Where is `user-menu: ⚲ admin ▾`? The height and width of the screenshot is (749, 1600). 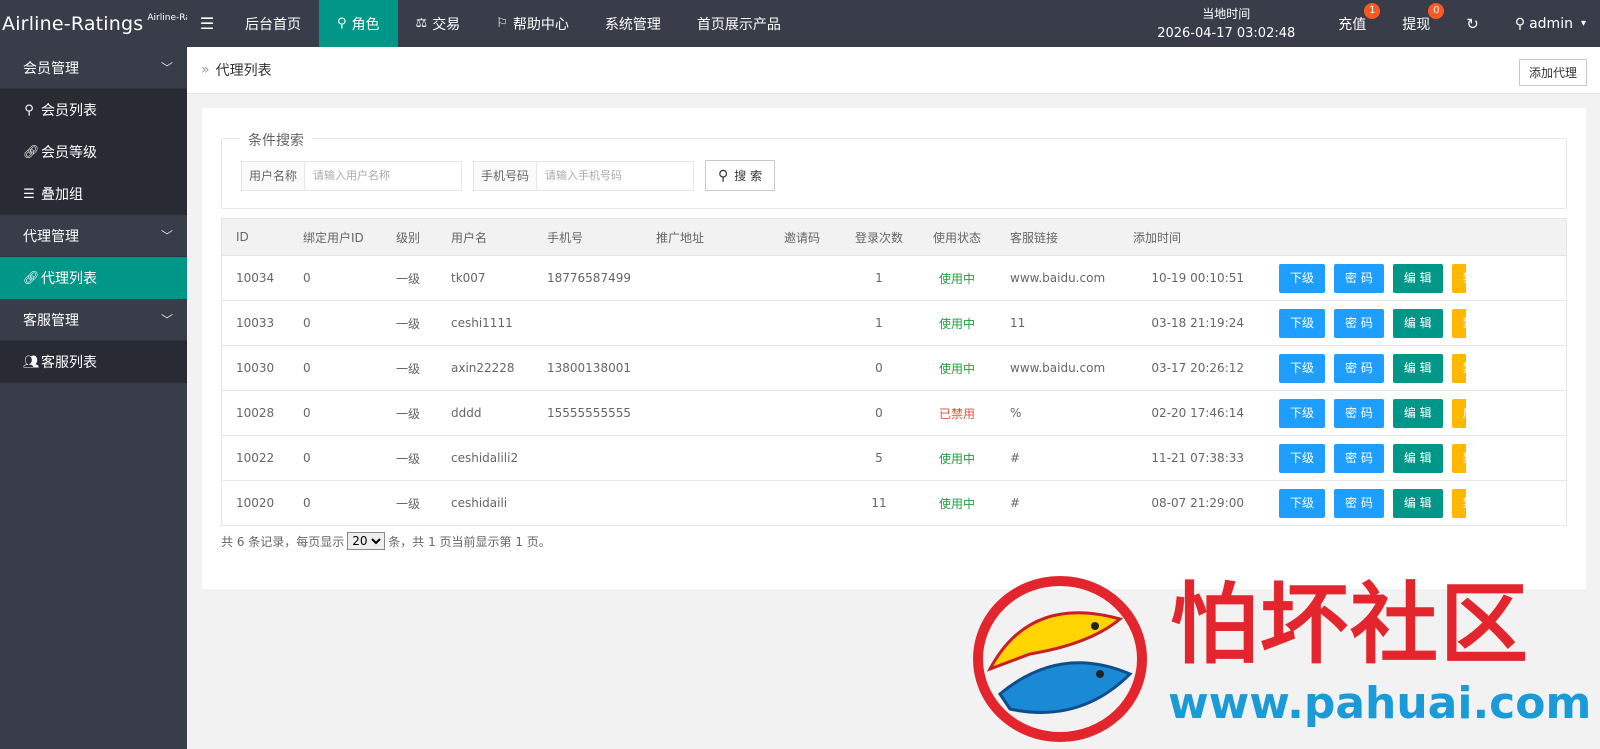
user-menu: ⚲ admin ▾ is located at coordinates (1548, 23).